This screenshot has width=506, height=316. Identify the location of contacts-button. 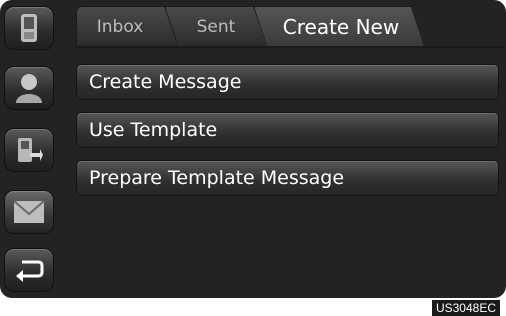
(29, 88).